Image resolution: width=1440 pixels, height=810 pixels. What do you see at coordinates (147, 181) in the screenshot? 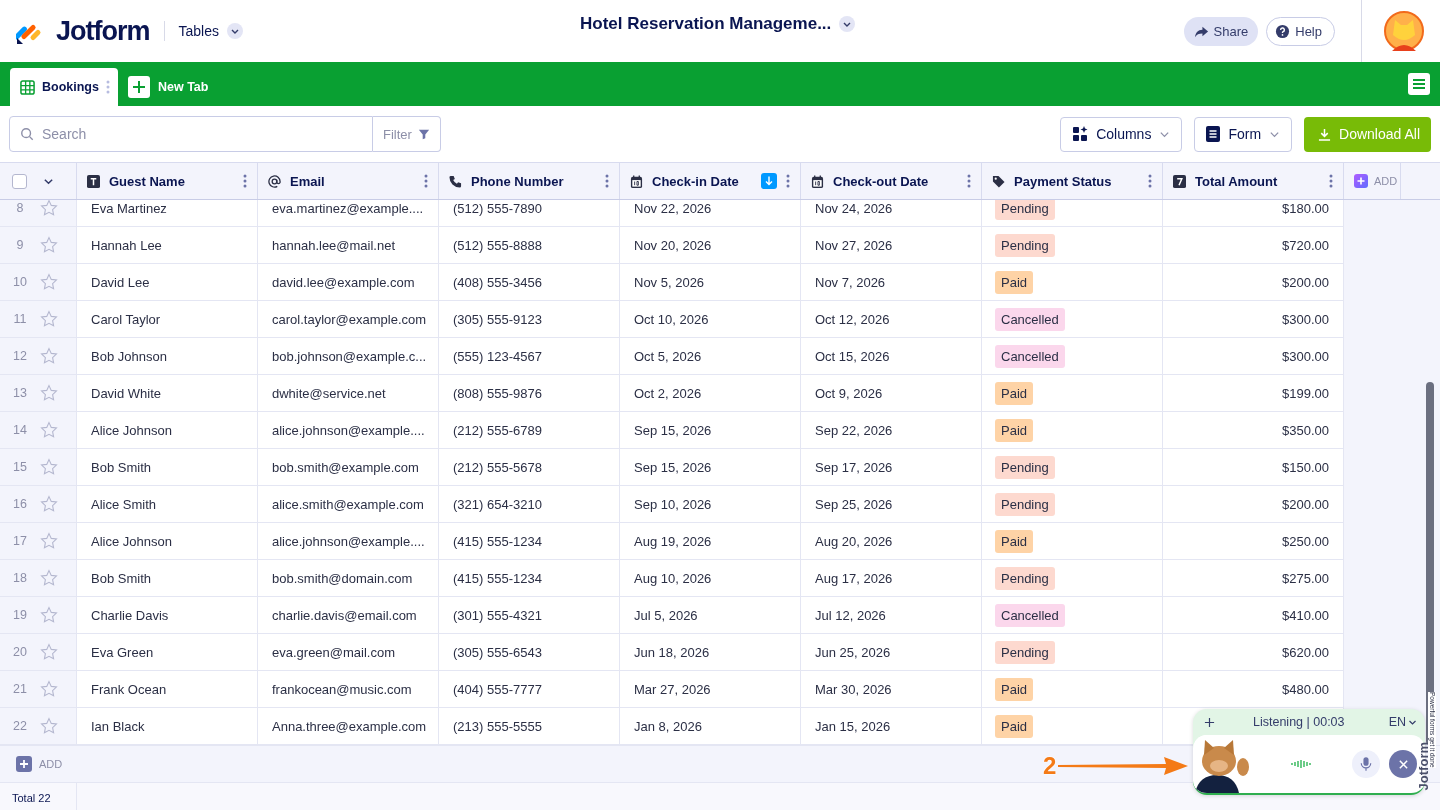
I see `column-header: Guest Name` at bounding box center [147, 181].